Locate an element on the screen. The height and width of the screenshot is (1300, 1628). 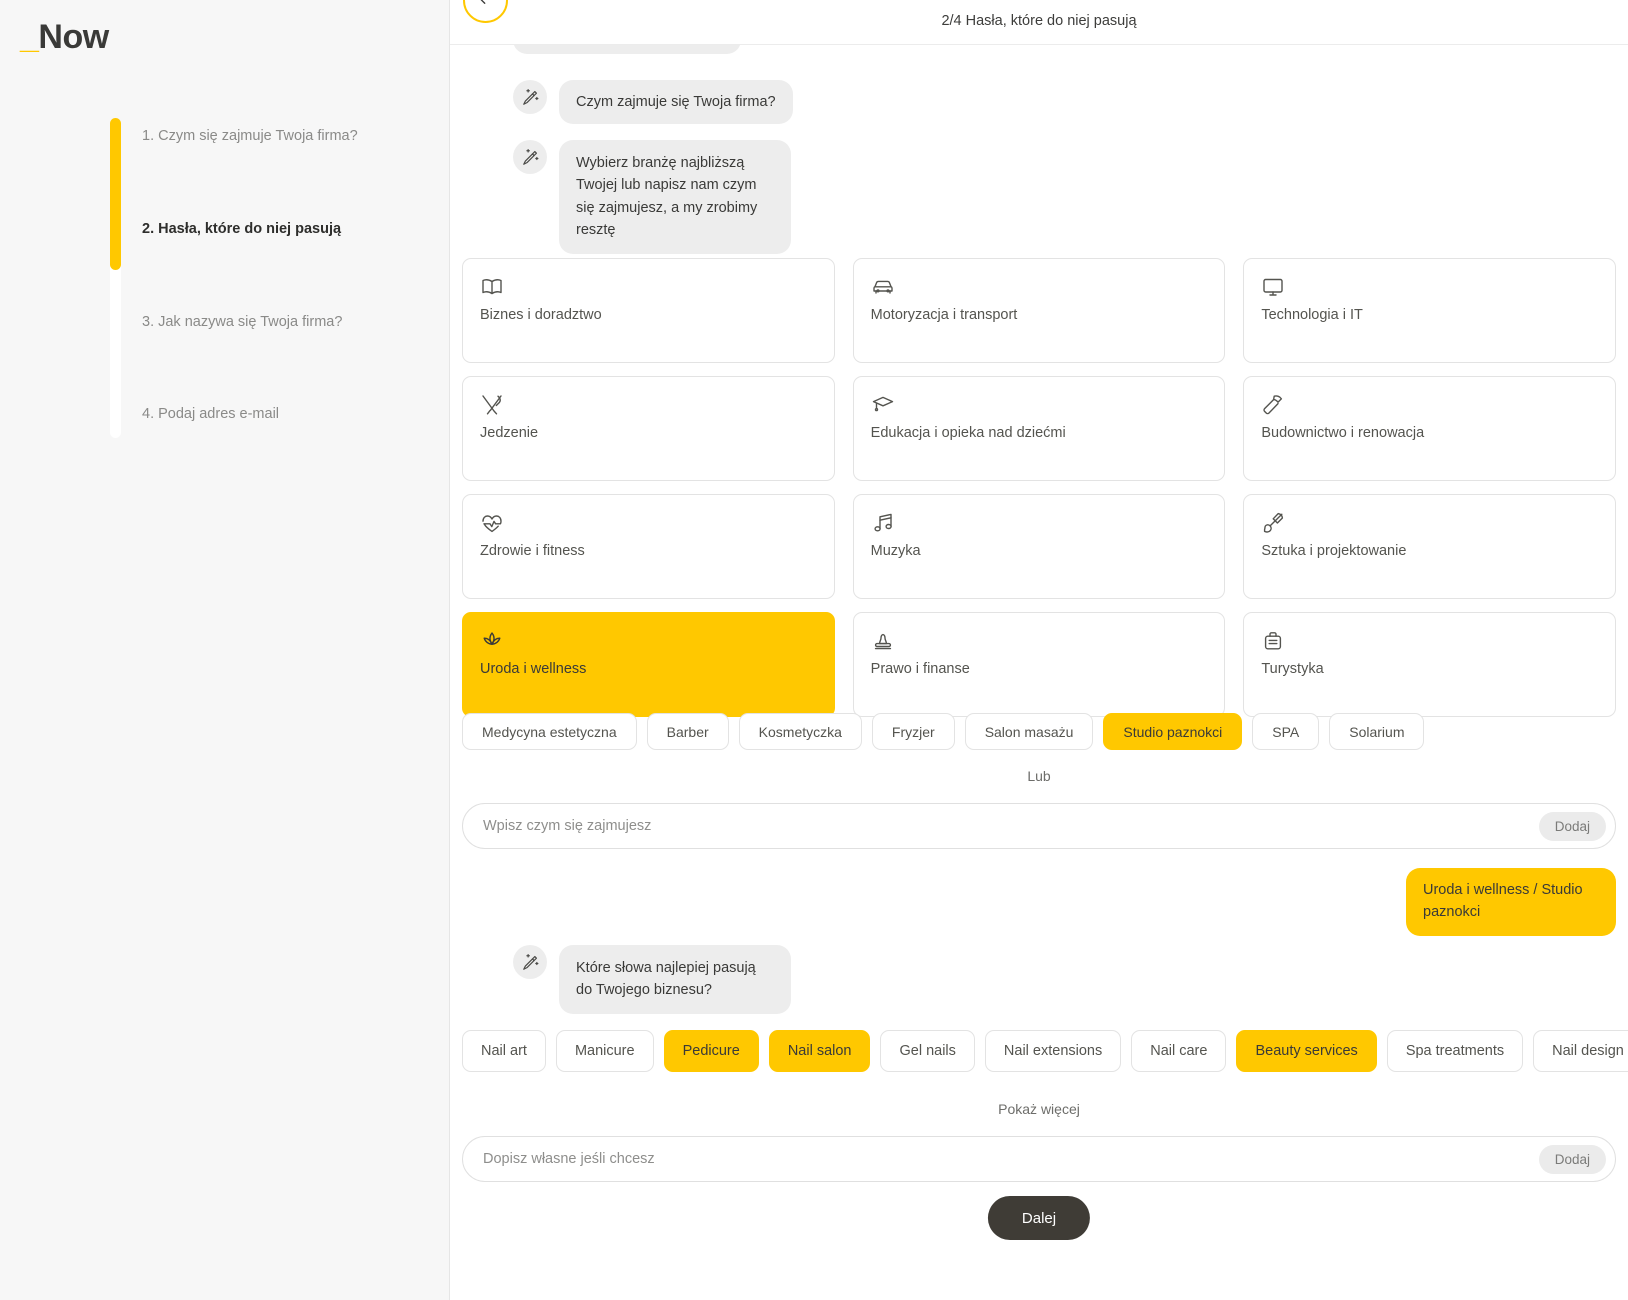
subcategory-chip-studio-paznokci: Studio paznokci is located at coordinates (1173, 731).